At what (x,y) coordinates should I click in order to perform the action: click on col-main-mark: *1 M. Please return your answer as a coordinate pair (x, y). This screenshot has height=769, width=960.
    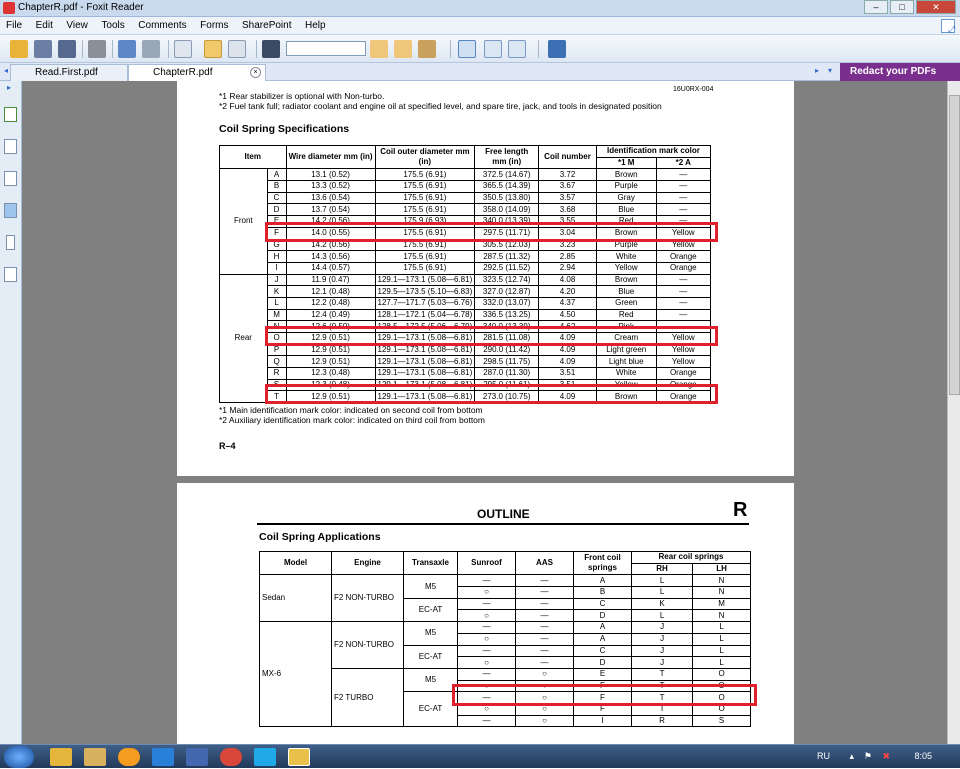
    Looking at the image, I should click on (626, 163).